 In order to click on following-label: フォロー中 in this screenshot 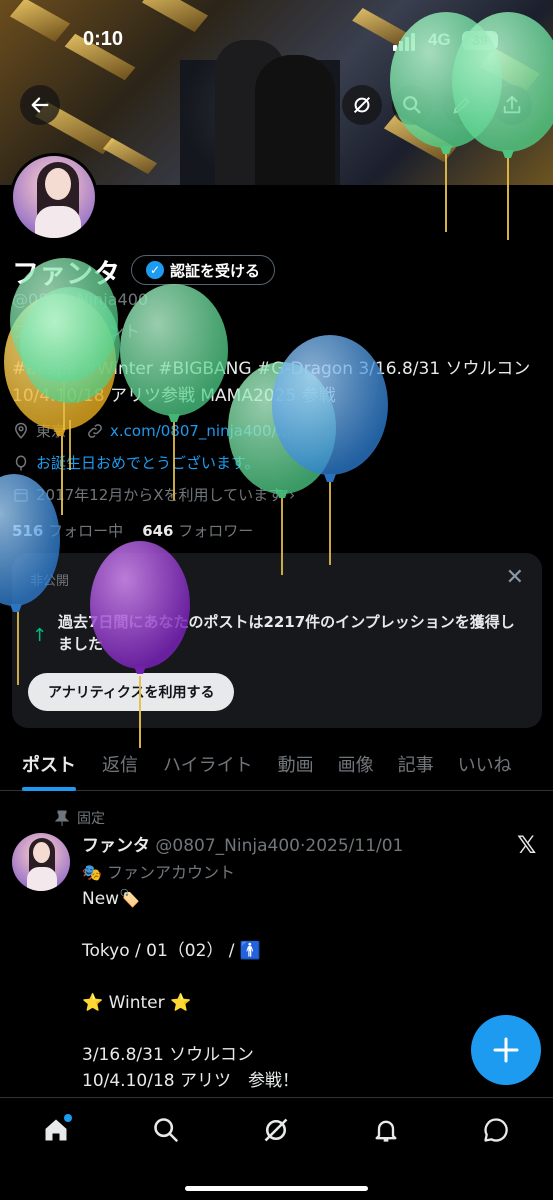, I will do `click(86, 531)`.